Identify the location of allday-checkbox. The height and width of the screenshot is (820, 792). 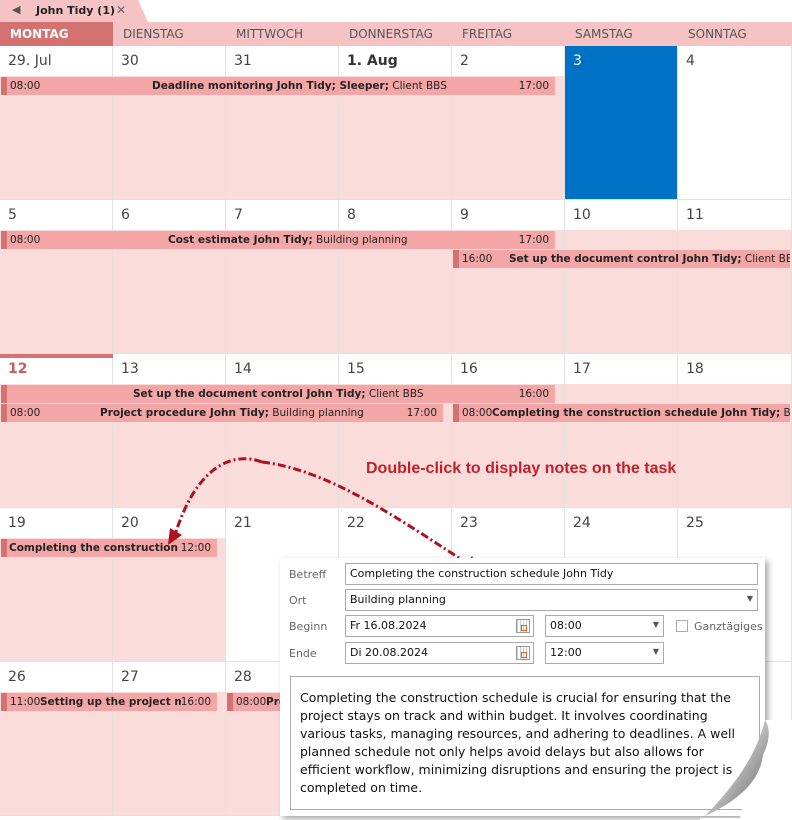
(682, 626).